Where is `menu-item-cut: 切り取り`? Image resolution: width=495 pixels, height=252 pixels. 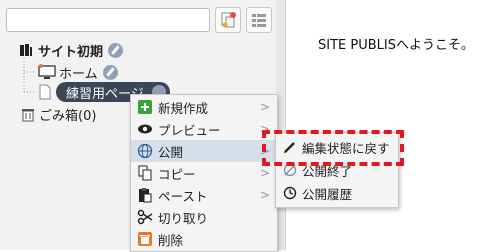 menu-item-cut: 切り取り is located at coordinates (204, 217).